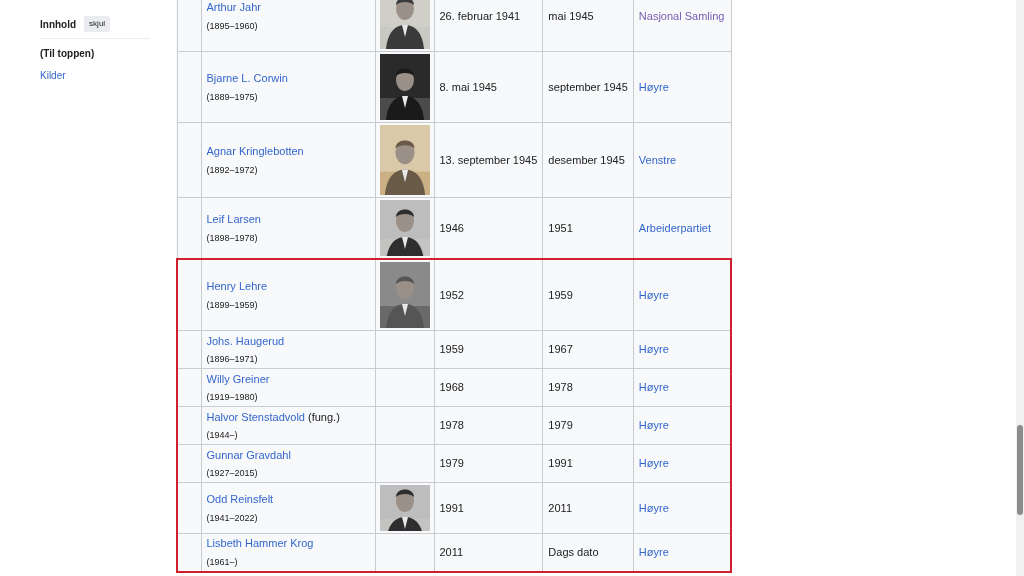  What do you see at coordinates (586, 159) in the screenshot?
I see `end-date: desember 1945` at bounding box center [586, 159].